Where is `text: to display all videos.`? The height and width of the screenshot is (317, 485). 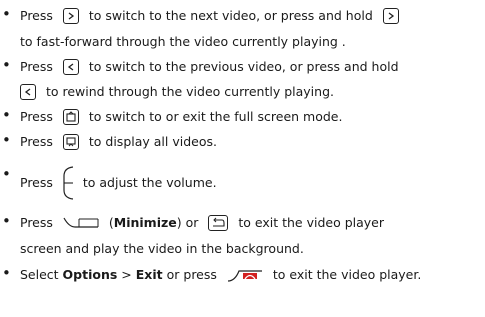 text: to display all videos. is located at coordinates (152, 141).